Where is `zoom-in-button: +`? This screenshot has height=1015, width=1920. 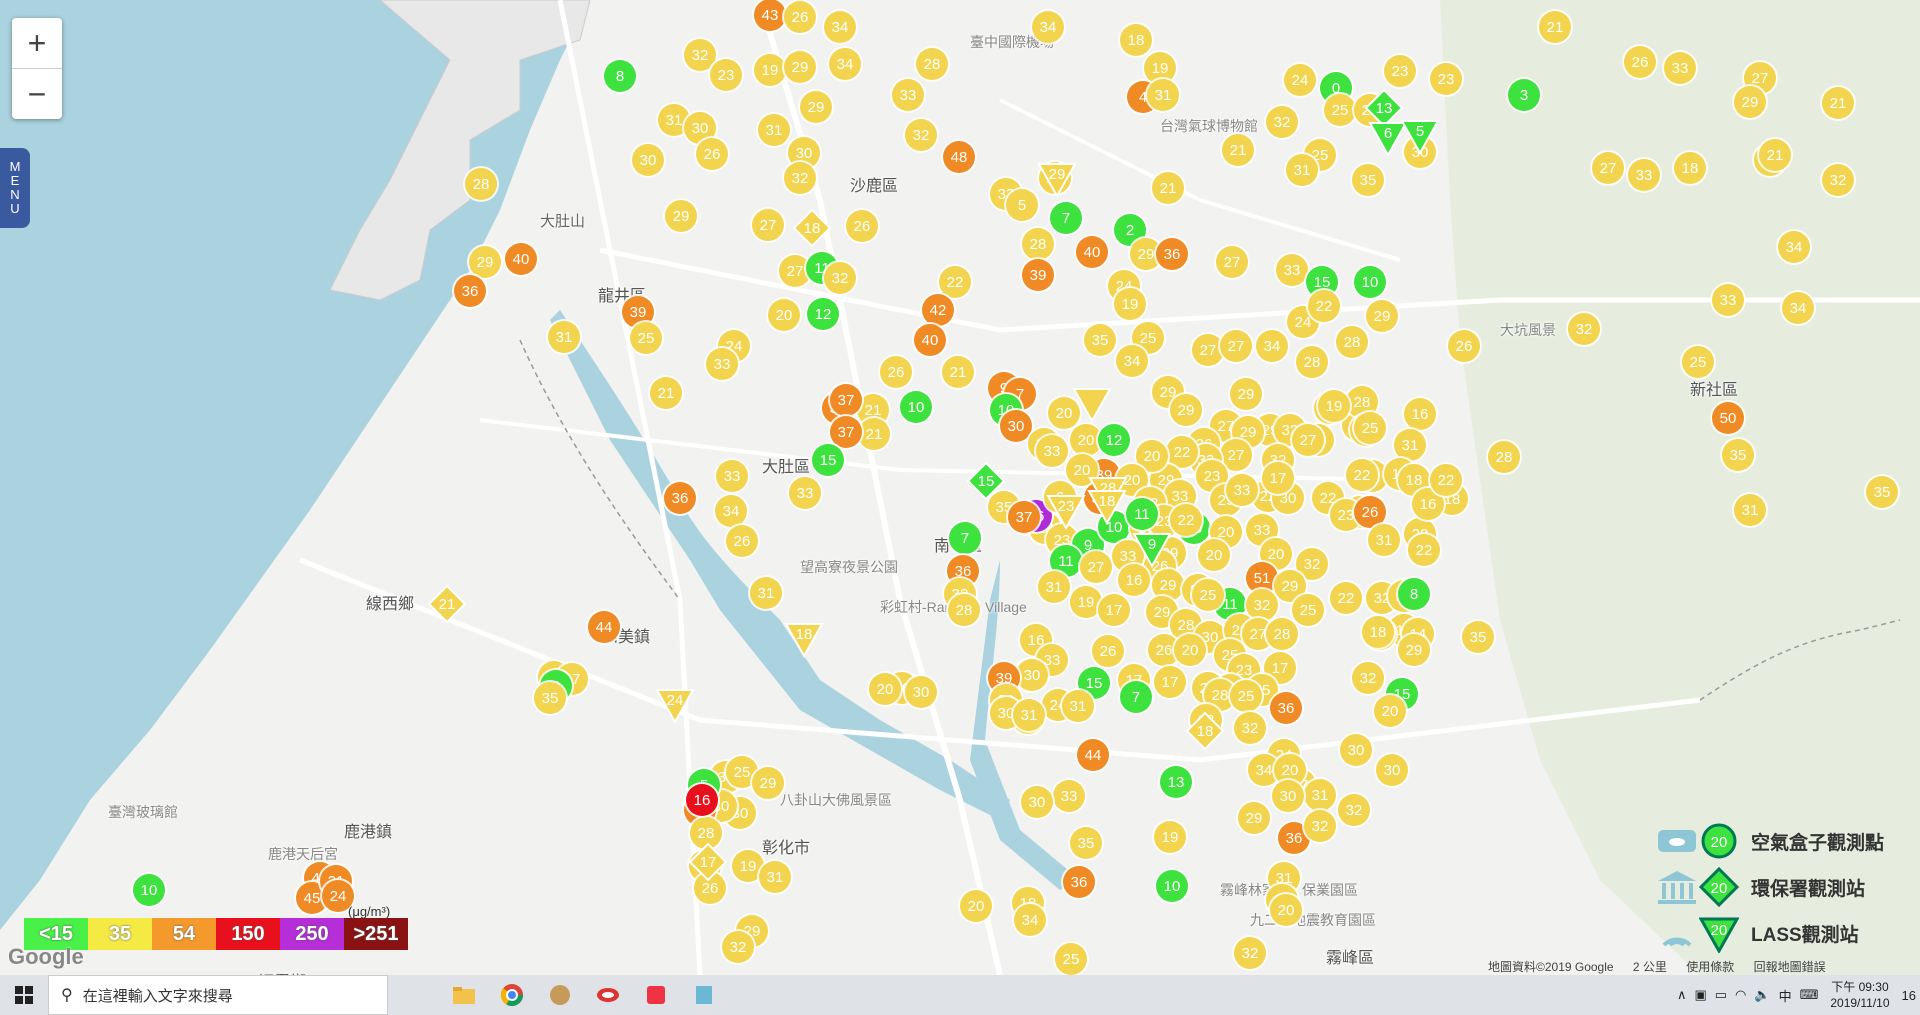 zoom-in-button: + is located at coordinates (37, 43).